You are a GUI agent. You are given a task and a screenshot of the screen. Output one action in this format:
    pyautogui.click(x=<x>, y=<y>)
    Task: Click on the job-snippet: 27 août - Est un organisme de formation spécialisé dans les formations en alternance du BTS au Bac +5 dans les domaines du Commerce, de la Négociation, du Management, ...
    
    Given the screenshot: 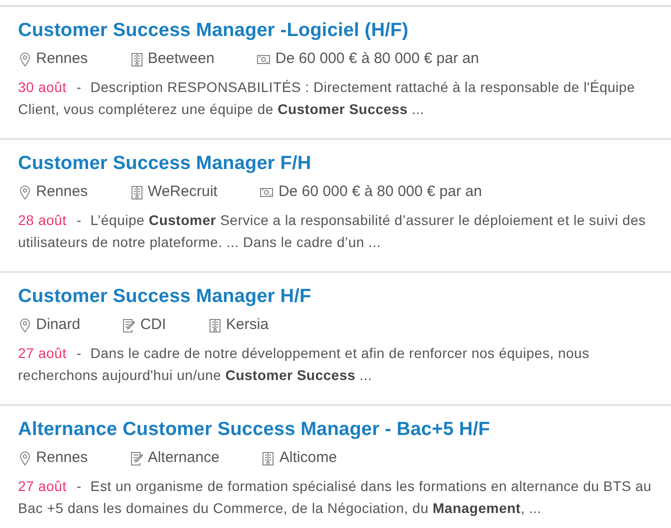 What is the action you would take?
    pyautogui.click(x=335, y=497)
    